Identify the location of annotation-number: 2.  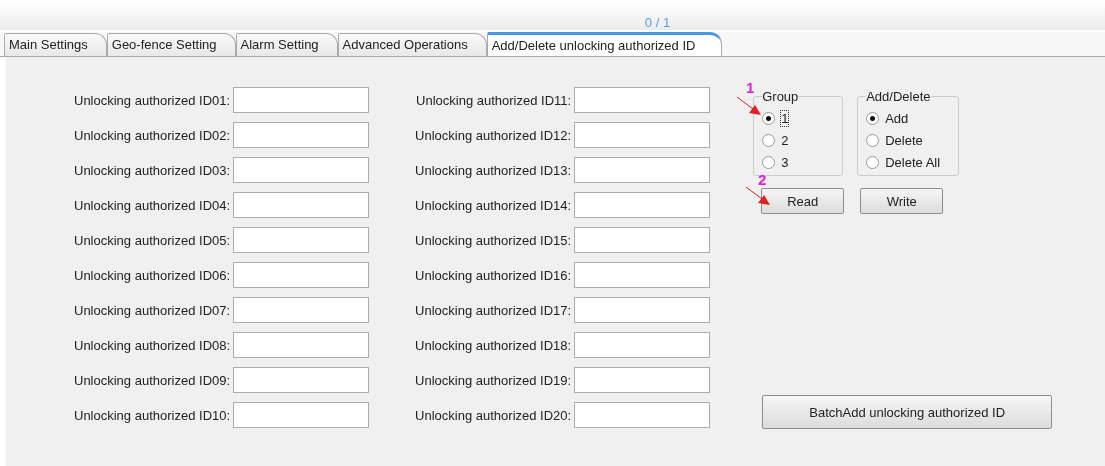
(762, 179).